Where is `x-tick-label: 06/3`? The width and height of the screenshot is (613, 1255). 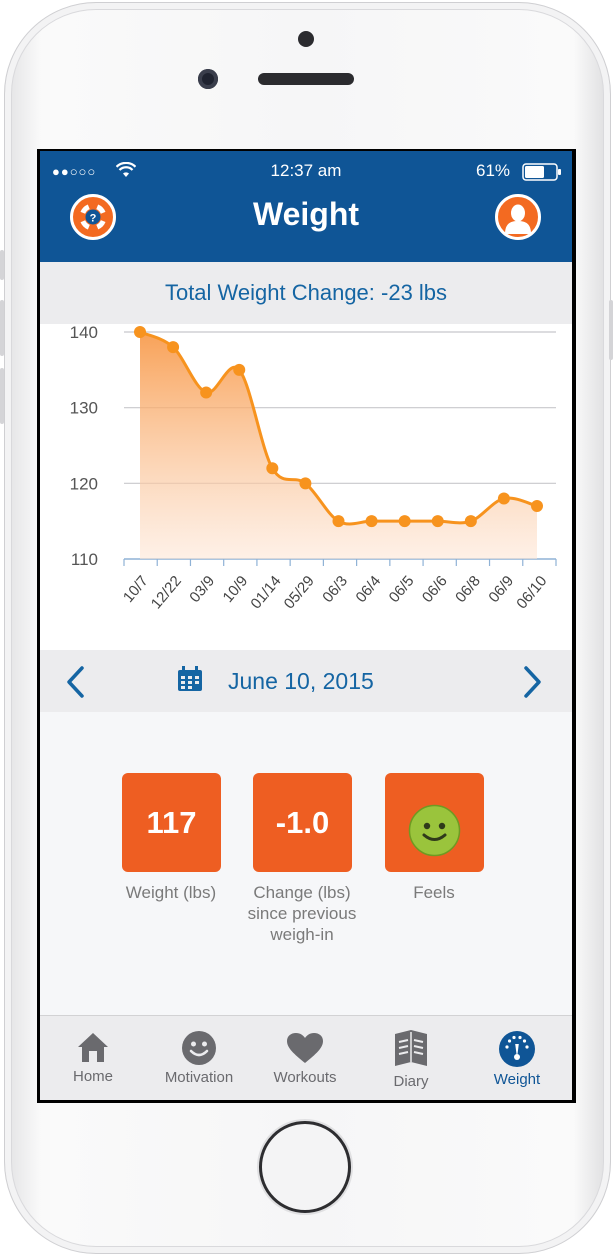 x-tick-label: 06/3 is located at coordinates (335, 589).